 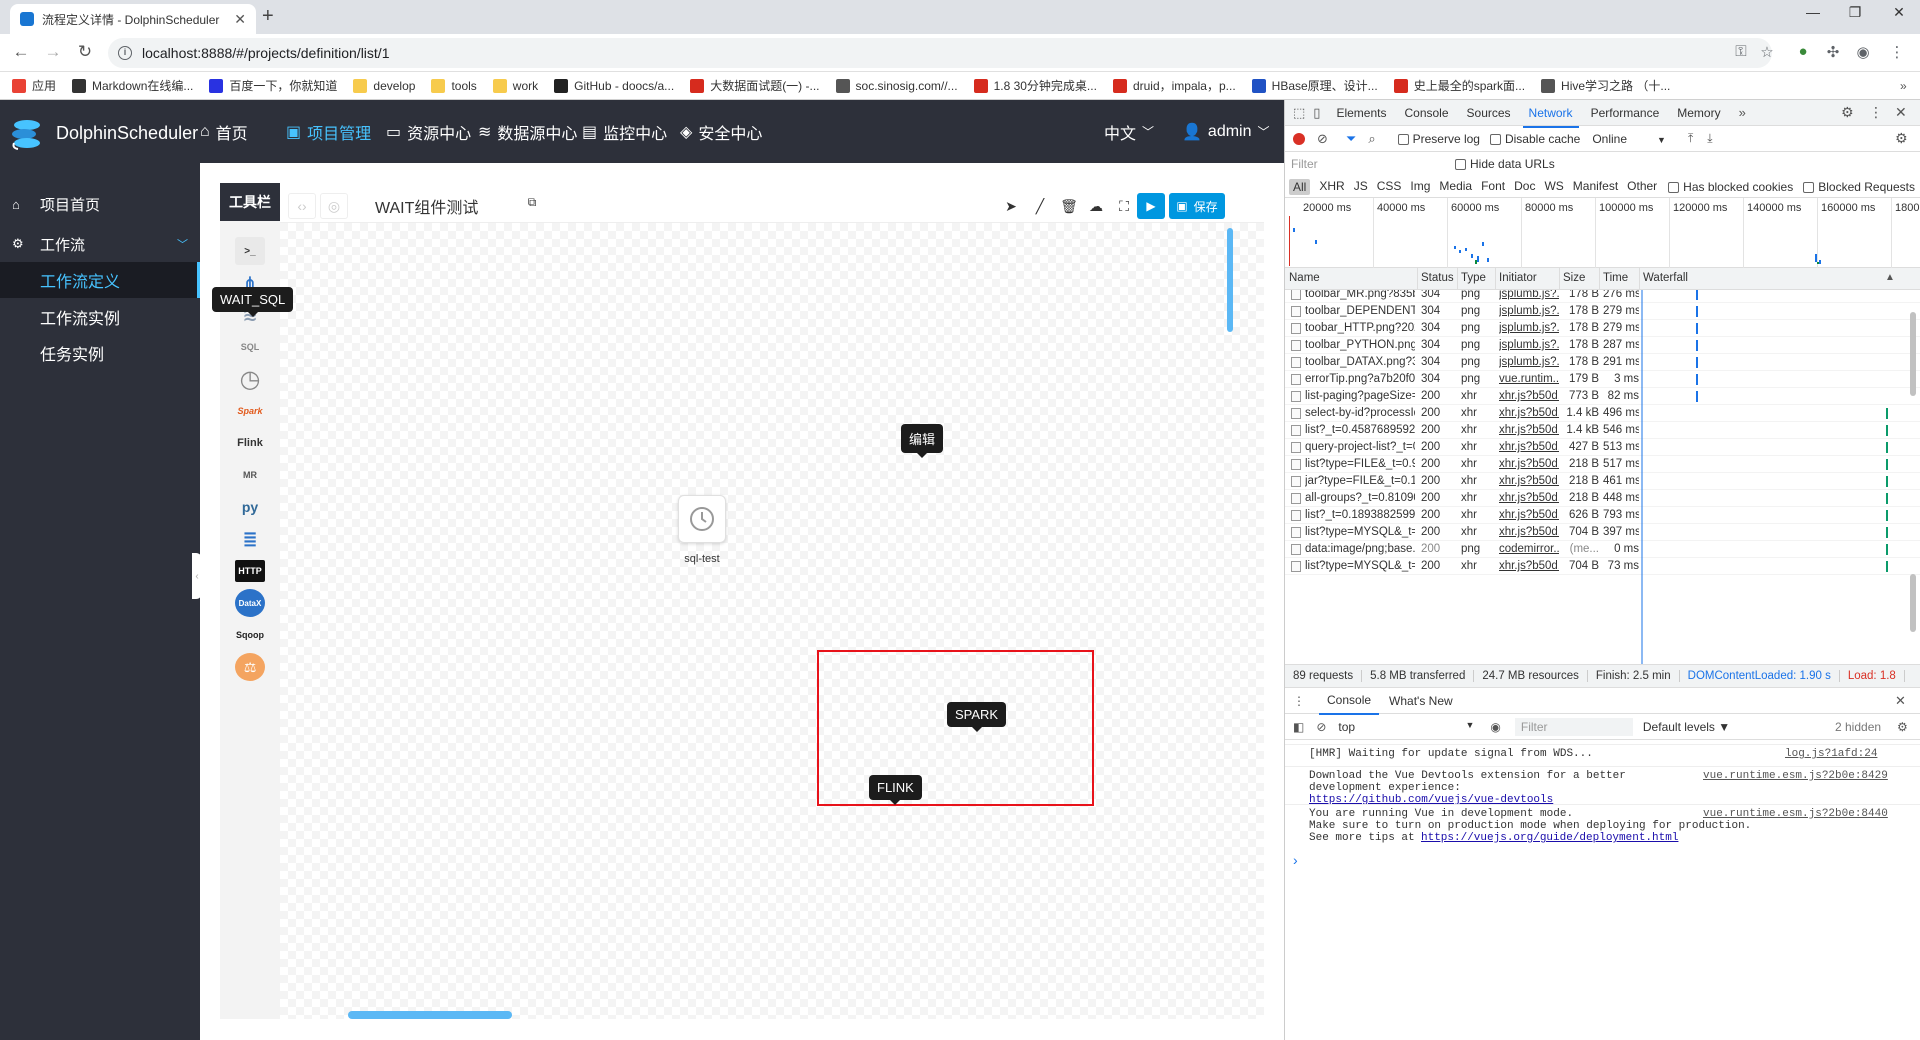 What do you see at coordinates (250, 635) in the screenshot?
I see `tool-sqoop: Sqoop` at bounding box center [250, 635].